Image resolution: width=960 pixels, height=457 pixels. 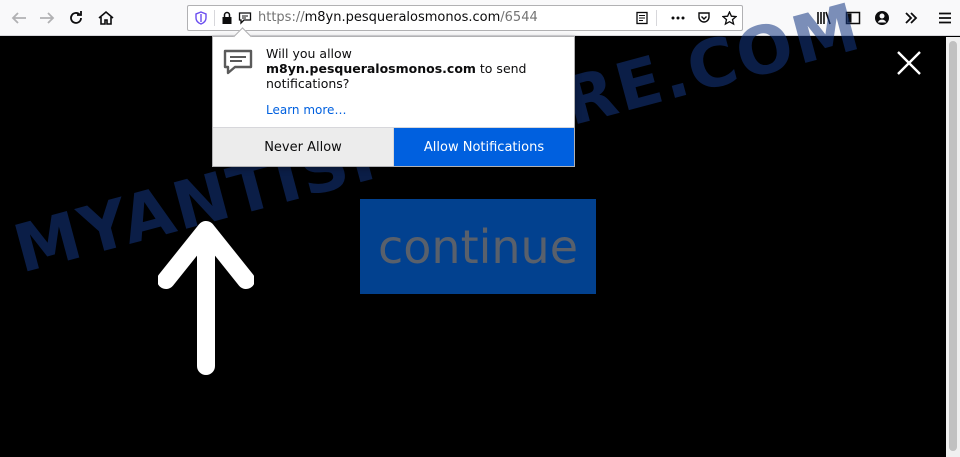 I want to click on hamburger-menu-icon, so click(x=945, y=18).